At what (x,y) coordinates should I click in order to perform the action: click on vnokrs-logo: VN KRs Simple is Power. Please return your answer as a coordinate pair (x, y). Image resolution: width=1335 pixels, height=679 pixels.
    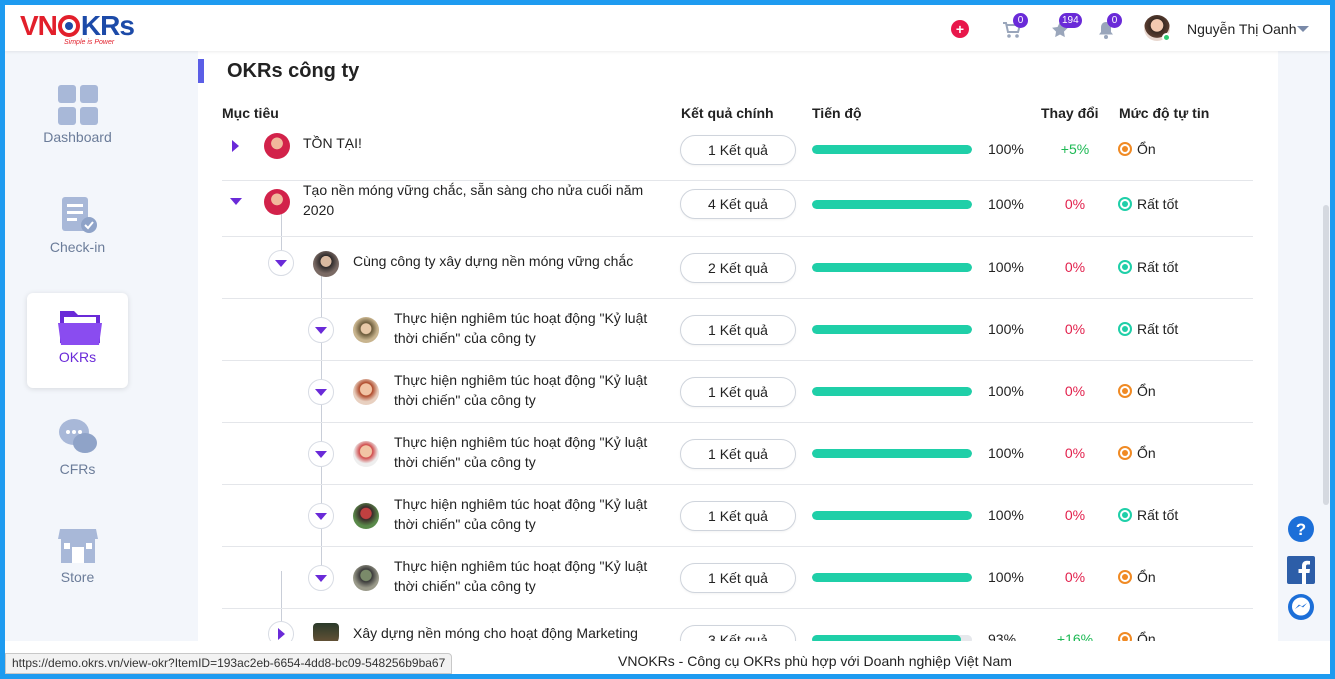
    Looking at the image, I should click on (77, 28).